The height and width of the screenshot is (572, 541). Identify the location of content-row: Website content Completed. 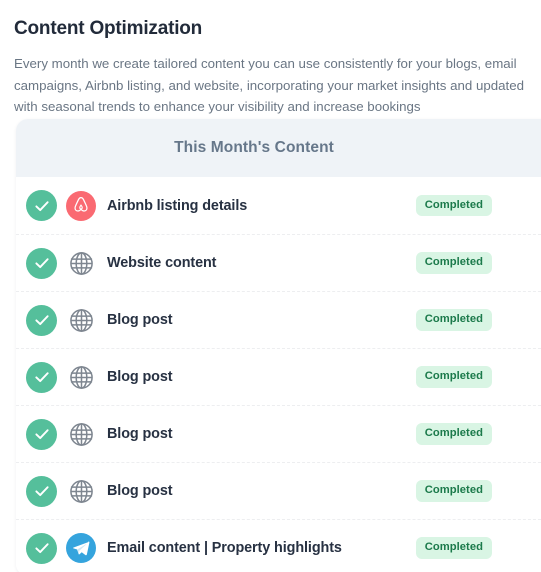
(278, 262).